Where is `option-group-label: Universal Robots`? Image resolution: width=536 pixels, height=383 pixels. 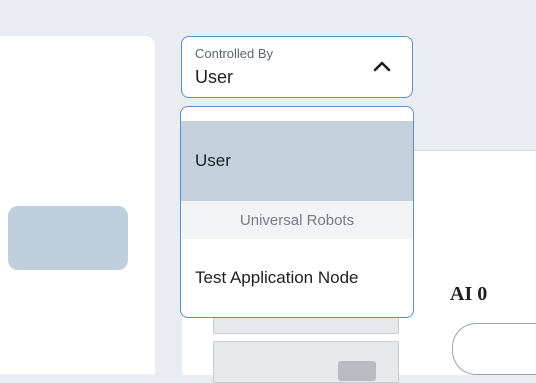
option-group-label: Universal Robots is located at coordinates (297, 220).